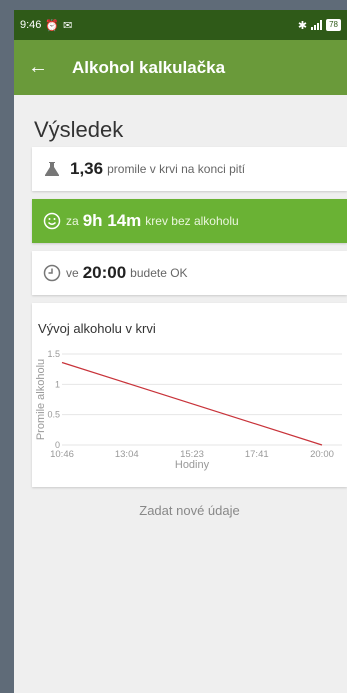 The height and width of the screenshot is (693, 347). Describe the element at coordinates (333, 25) in the screenshot. I see `battery-indicator: 78` at that location.